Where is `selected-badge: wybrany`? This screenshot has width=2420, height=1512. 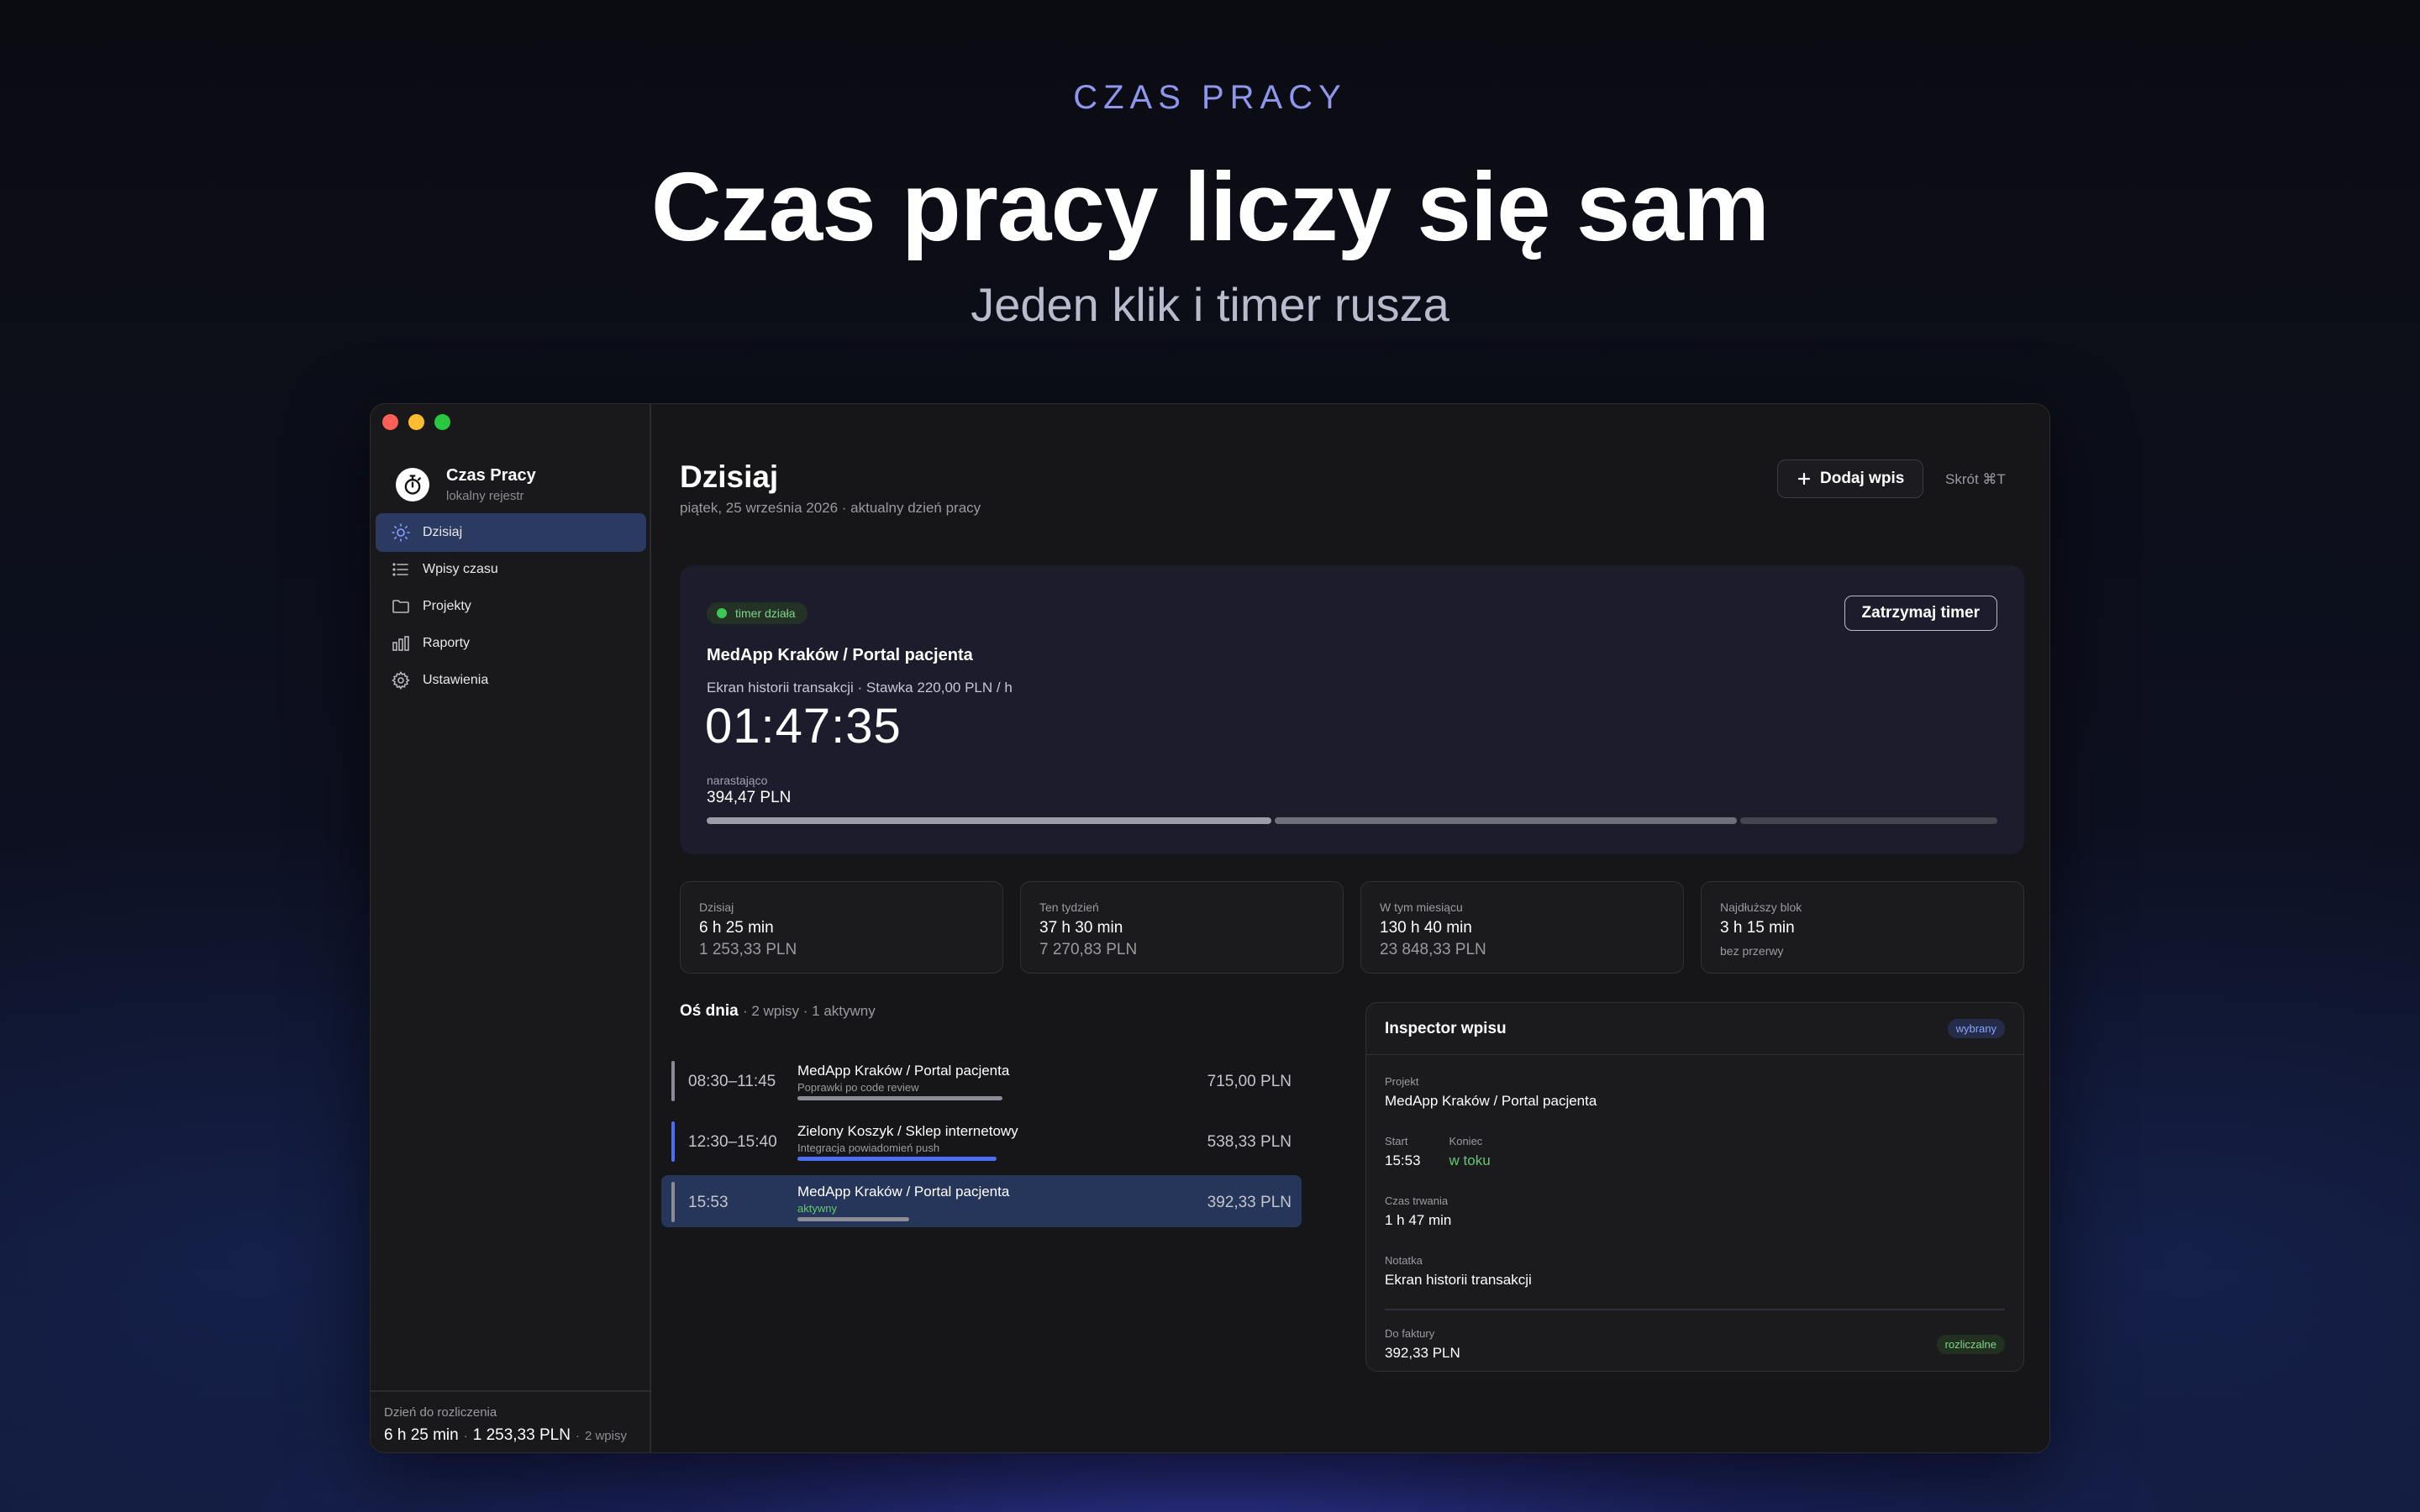
selected-badge: wybrany is located at coordinates (1976, 1028).